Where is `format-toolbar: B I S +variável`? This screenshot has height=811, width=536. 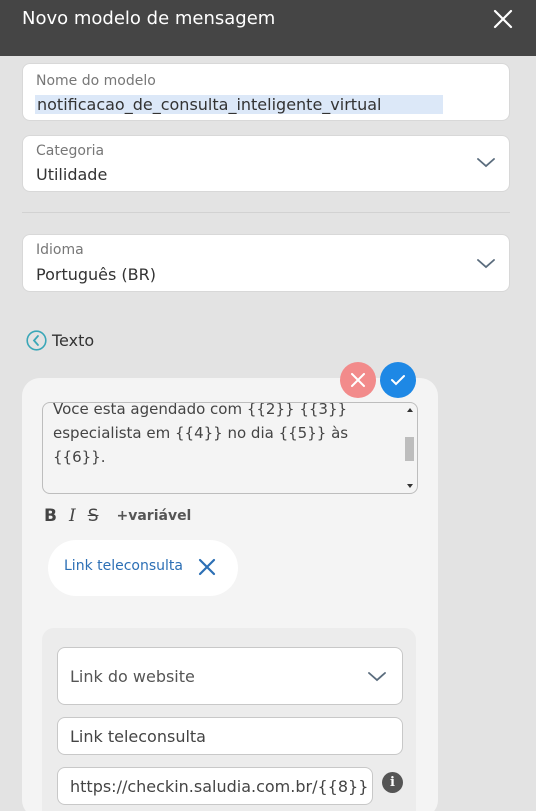
format-toolbar: B I S +variável is located at coordinates (117, 516).